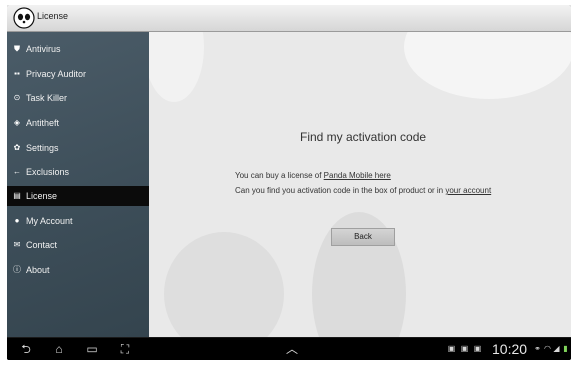 Image resolution: width=577 pixels, height=366 pixels. Describe the element at coordinates (17, 244) in the screenshot. I see `envelope-icon: ✉` at that location.